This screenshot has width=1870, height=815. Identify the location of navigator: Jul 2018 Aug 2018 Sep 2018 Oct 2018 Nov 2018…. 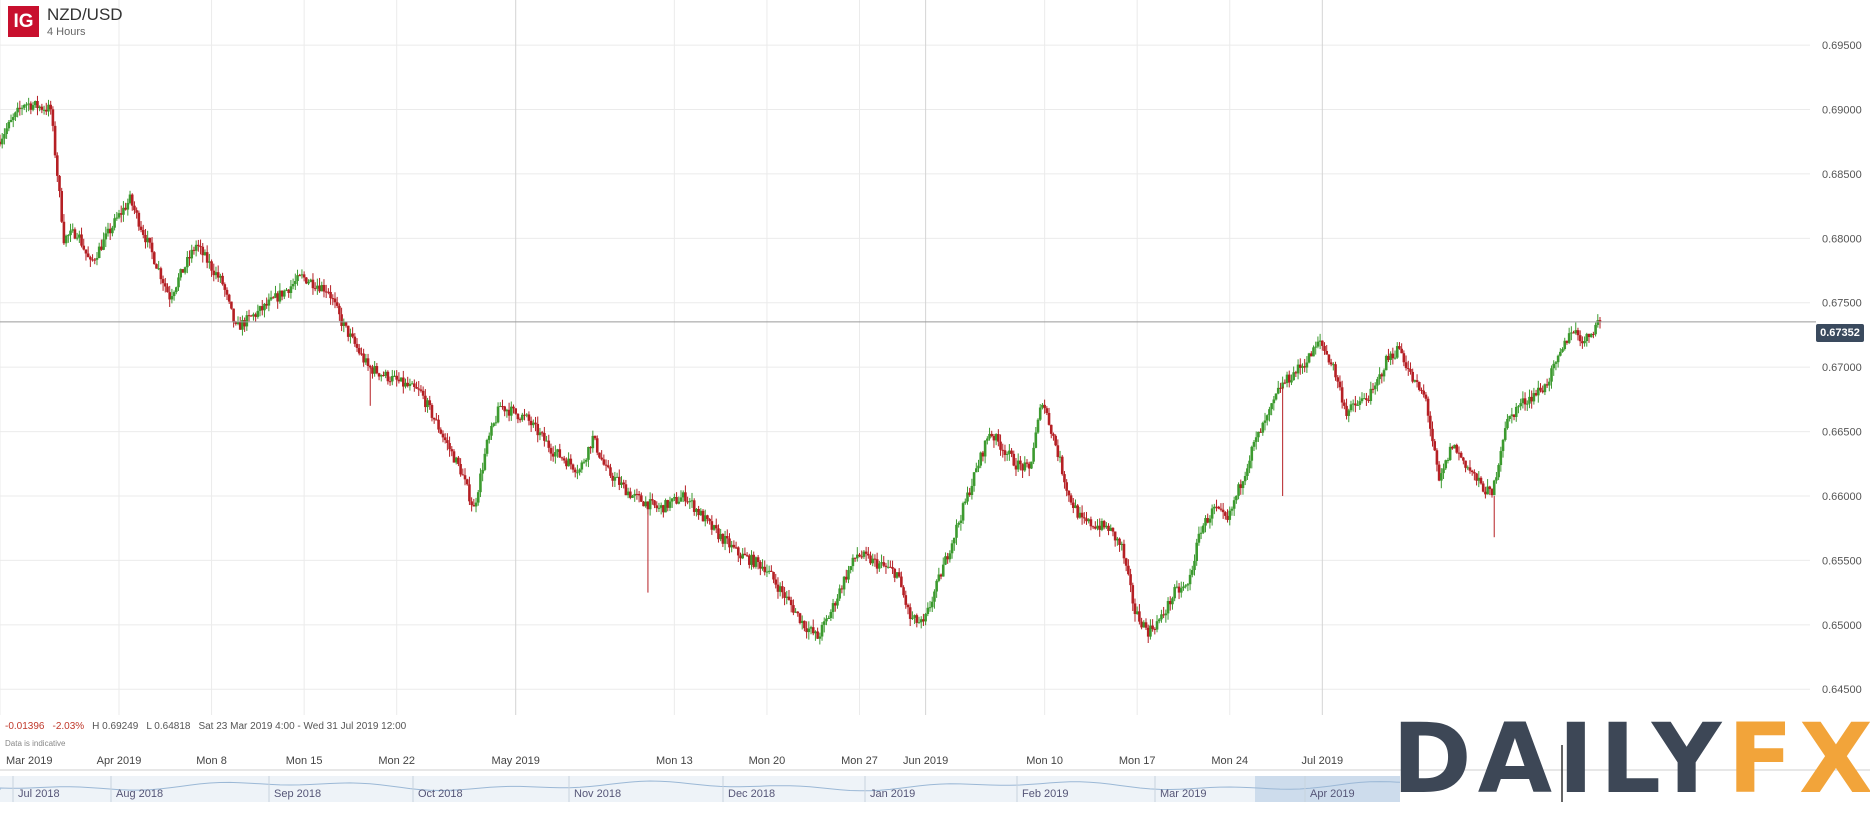
(700, 789).